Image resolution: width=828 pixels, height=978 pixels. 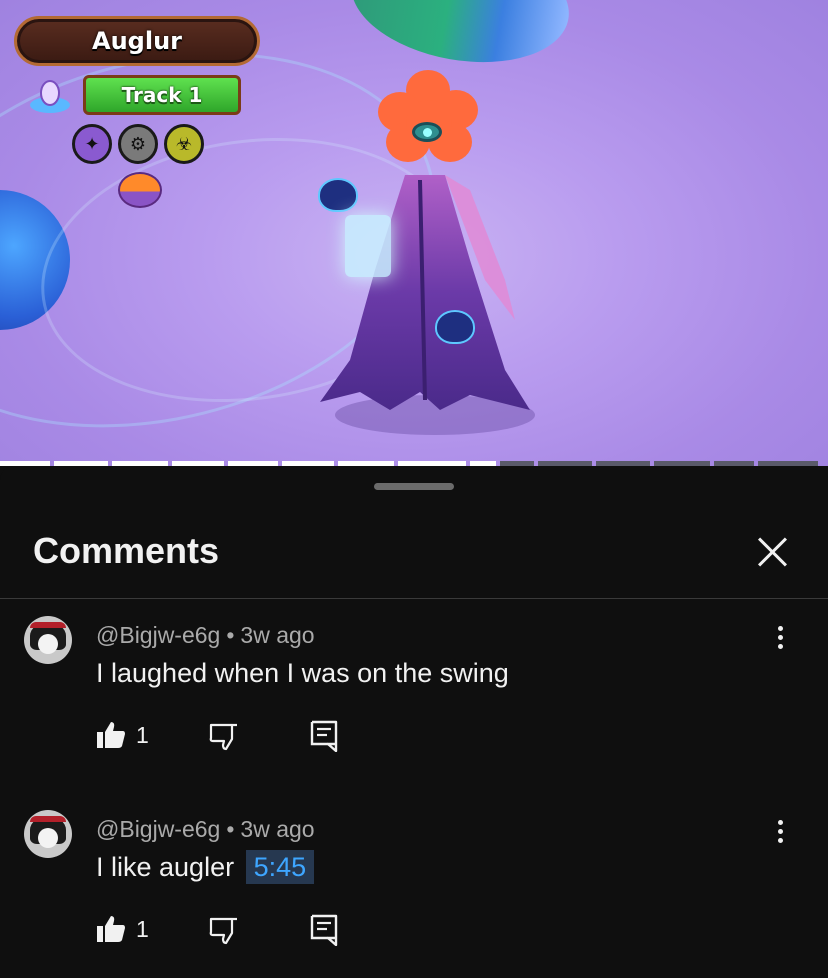 What do you see at coordinates (414, 598) in the screenshot?
I see `divider` at bounding box center [414, 598].